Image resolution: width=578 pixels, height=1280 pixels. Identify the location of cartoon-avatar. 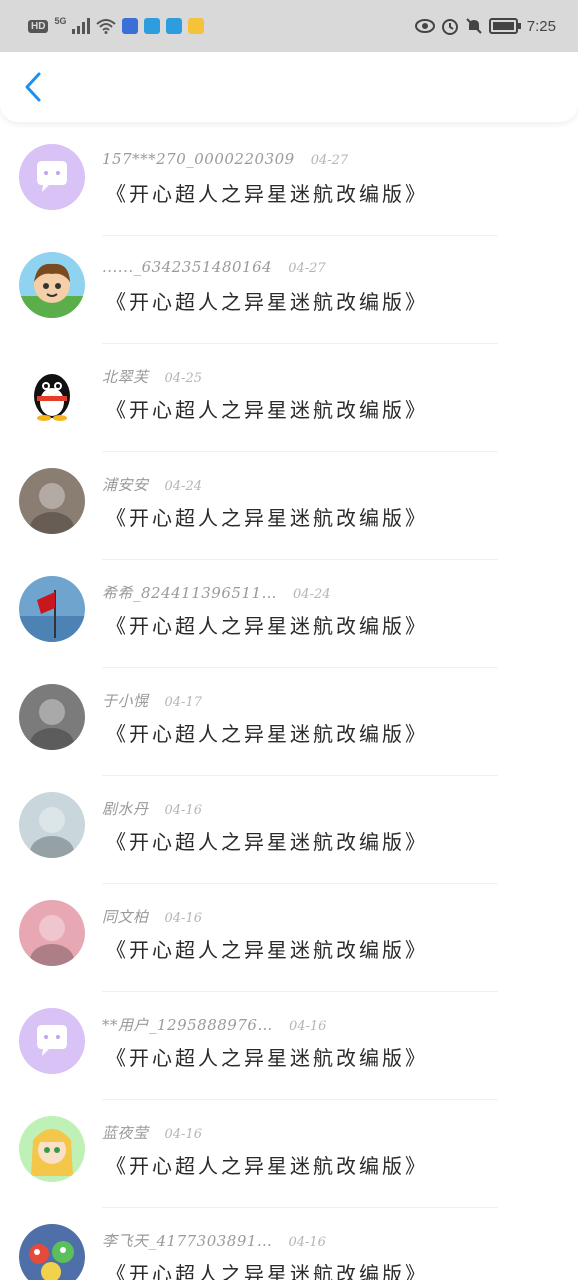
(52, 1252).